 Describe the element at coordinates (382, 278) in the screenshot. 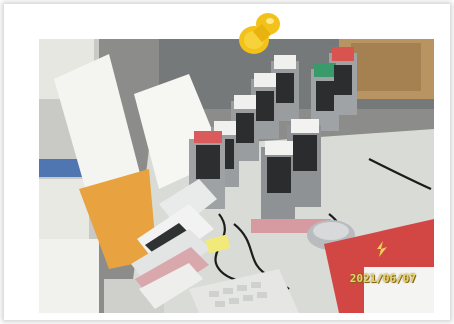

I see `photo-date-stamp: 2021/06/07` at that location.